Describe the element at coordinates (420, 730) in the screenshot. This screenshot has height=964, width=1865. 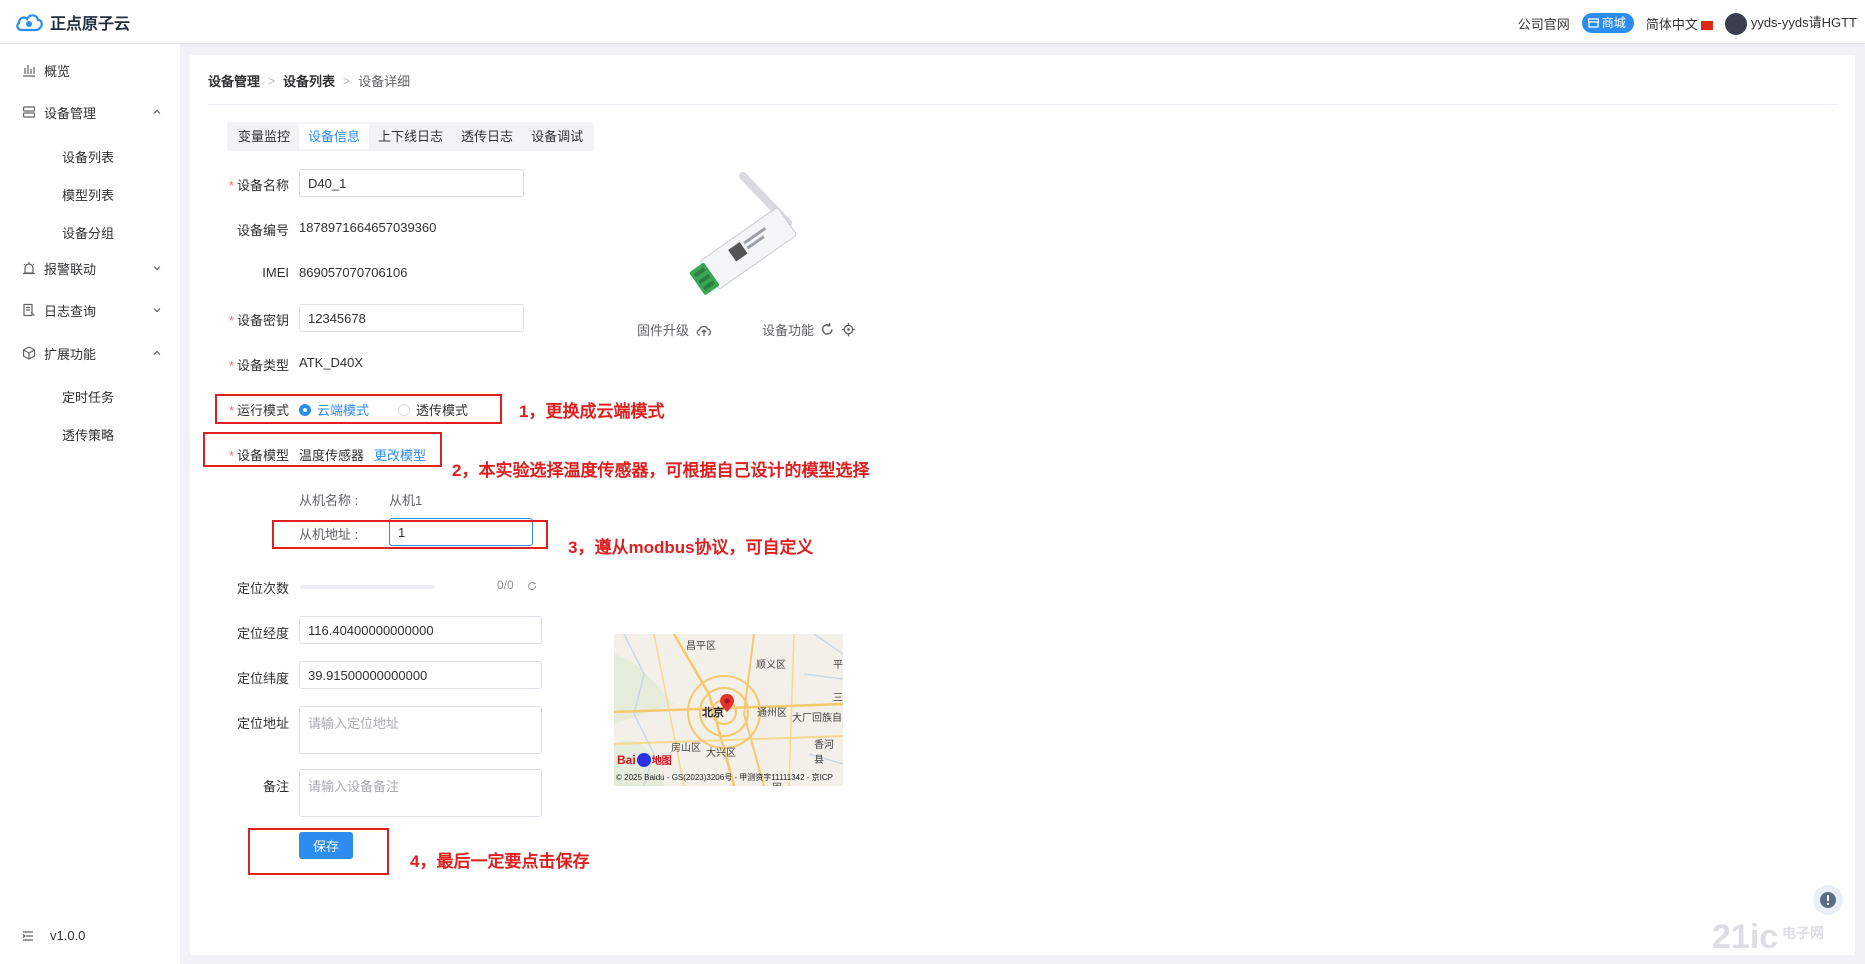
I see `address-textarea` at that location.